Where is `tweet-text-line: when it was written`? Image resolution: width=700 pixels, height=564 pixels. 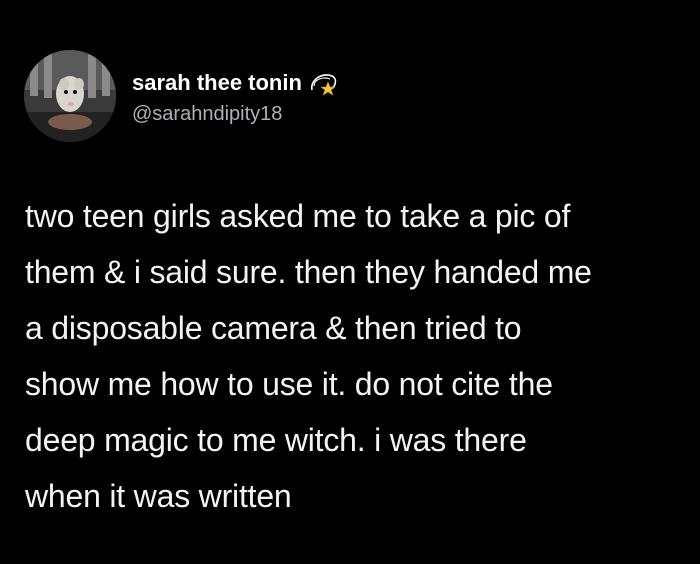 tweet-text-line: when it was written is located at coordinates (158, 496).